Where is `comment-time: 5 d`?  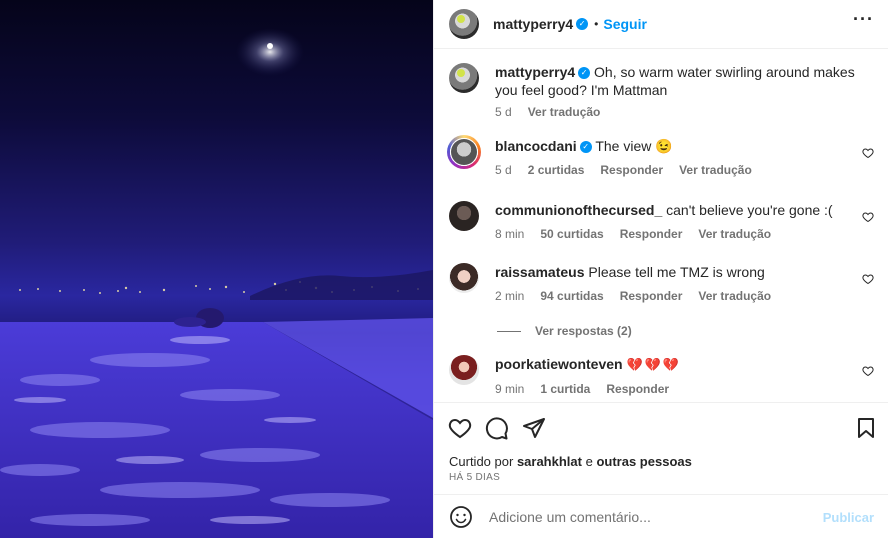 comment-time: 5 d is located at coordinates (503, 170).